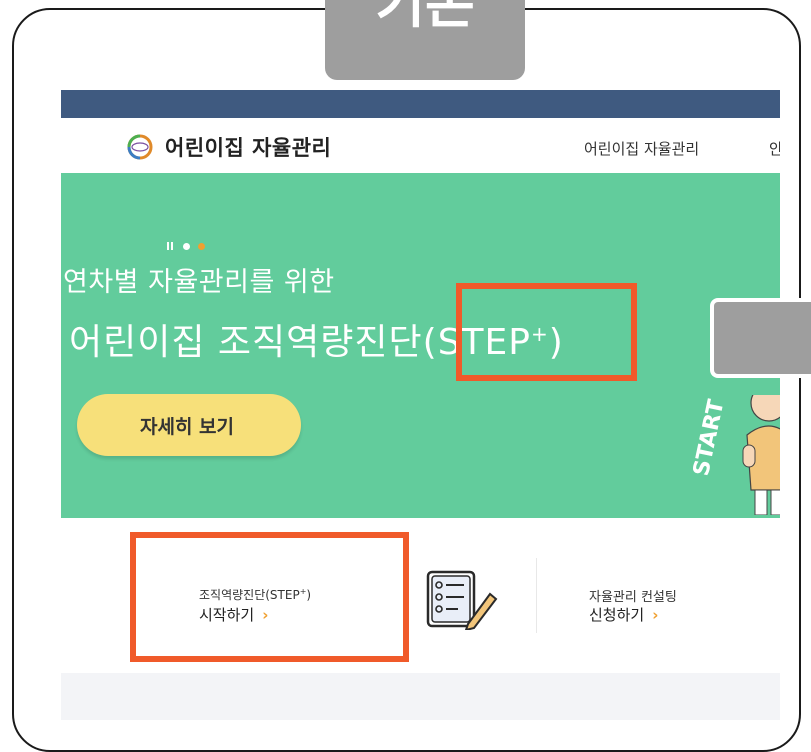 The width and height of the screenshot is (811, 752). Describe the element at coordinates (170, 246) in the screenshot. I see `slider-pause-icon` at that location.